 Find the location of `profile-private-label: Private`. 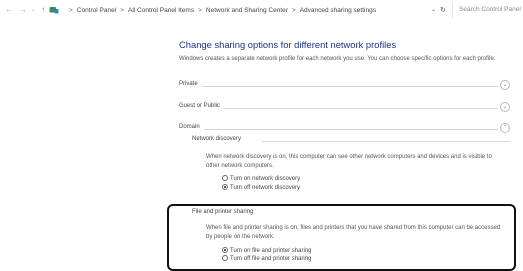

profile-private-label: Private is located at coordinates (190, 84).